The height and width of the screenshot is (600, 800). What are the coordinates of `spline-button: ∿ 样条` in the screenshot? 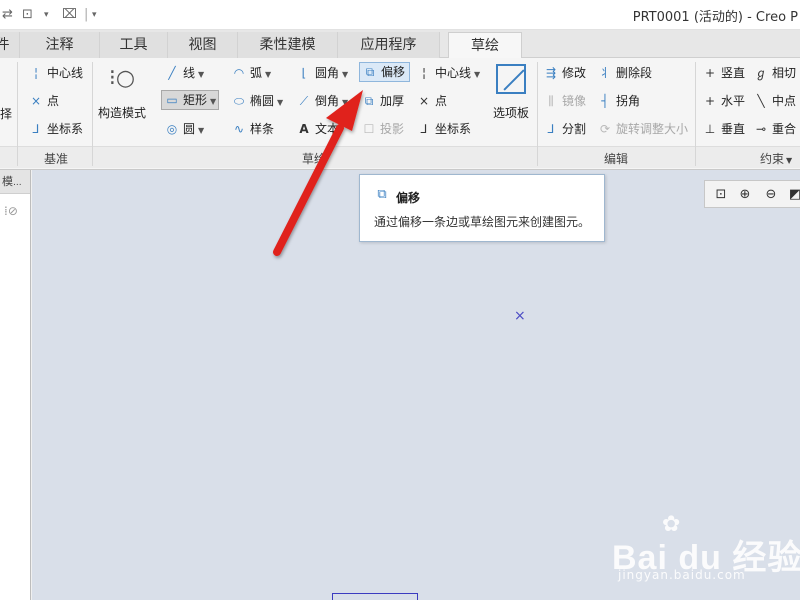 It's located at (252, 129).